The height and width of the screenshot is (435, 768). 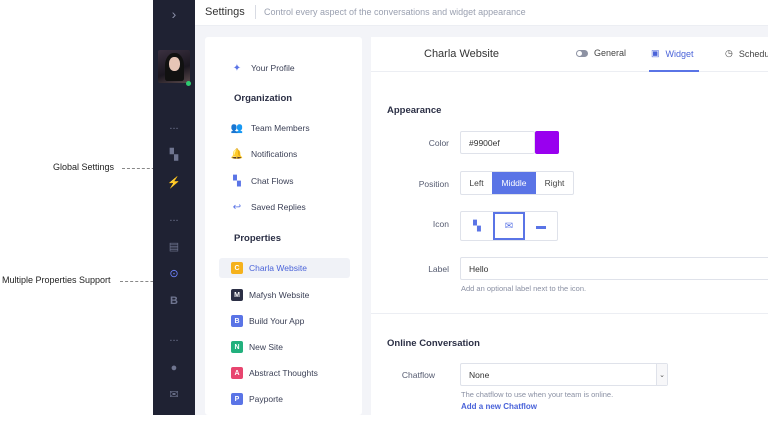 What do you see at coordinates (614, 268) in the screenshot?
I see `label-input: Hello` at bounding box center [614, 268].